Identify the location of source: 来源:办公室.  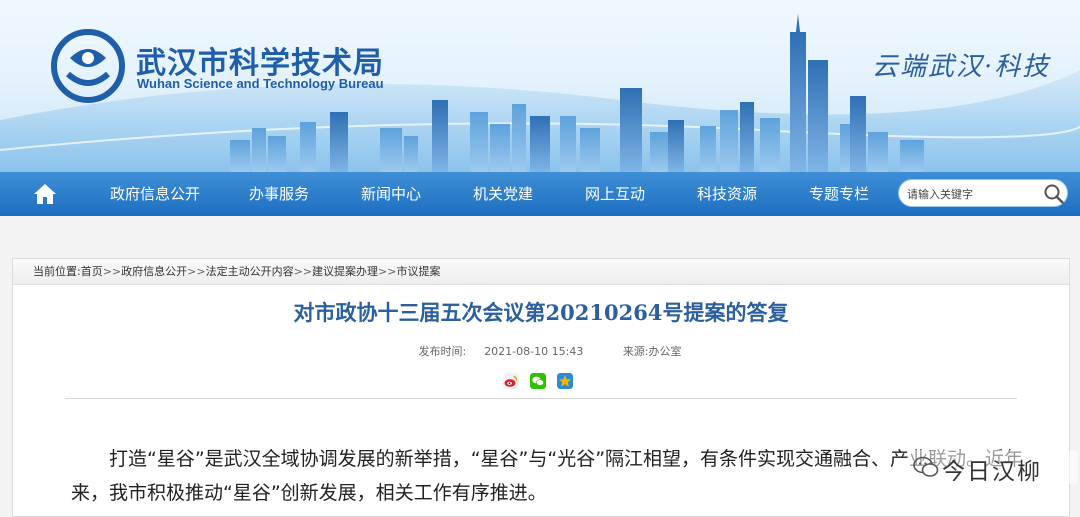
(652, 351).